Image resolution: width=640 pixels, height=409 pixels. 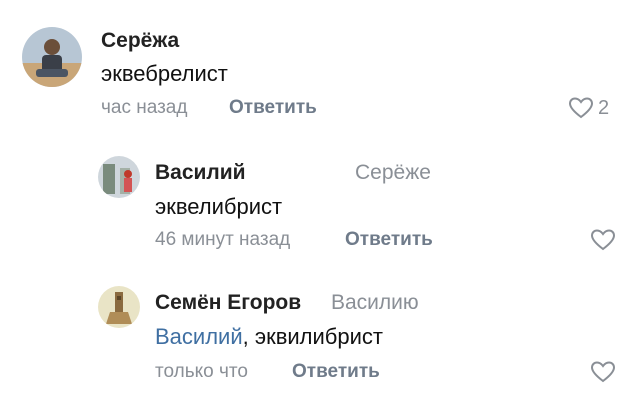 I want to click on like-button: 2, so click(x=588, y=108).